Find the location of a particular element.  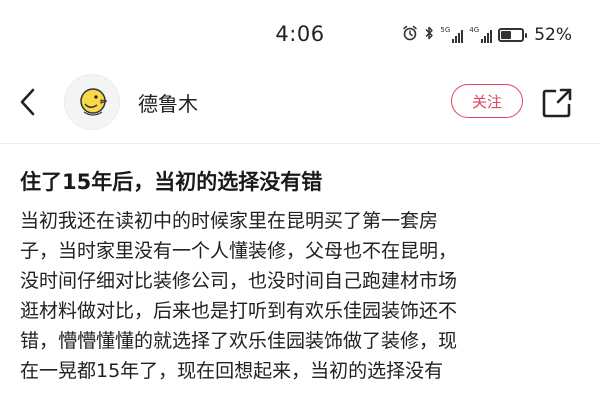

share-button is located at coordinates (557, 103).